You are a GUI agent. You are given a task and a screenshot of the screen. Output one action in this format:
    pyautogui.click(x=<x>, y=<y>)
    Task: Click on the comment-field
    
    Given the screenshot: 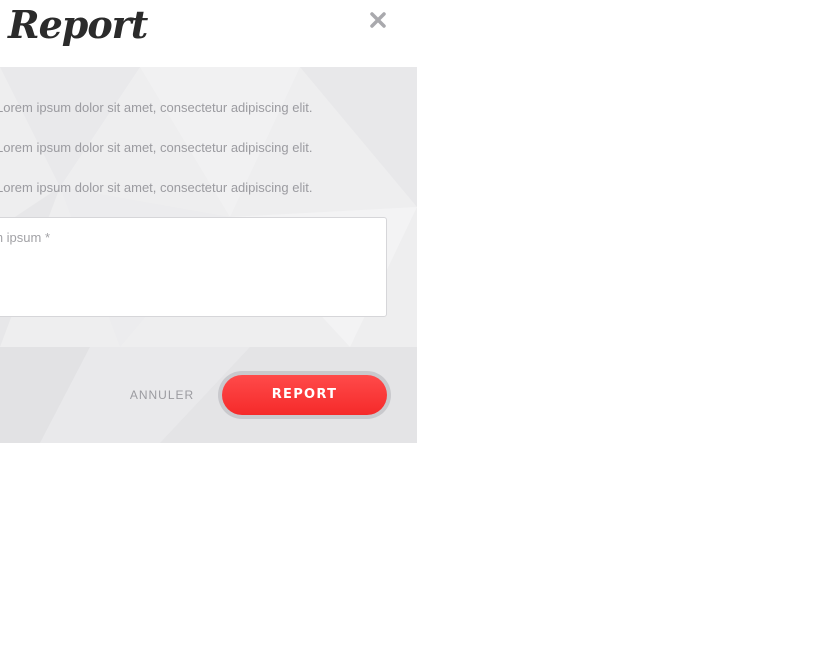 What is the action you would take?
    pyautogui.click(x=193, y=267)
    